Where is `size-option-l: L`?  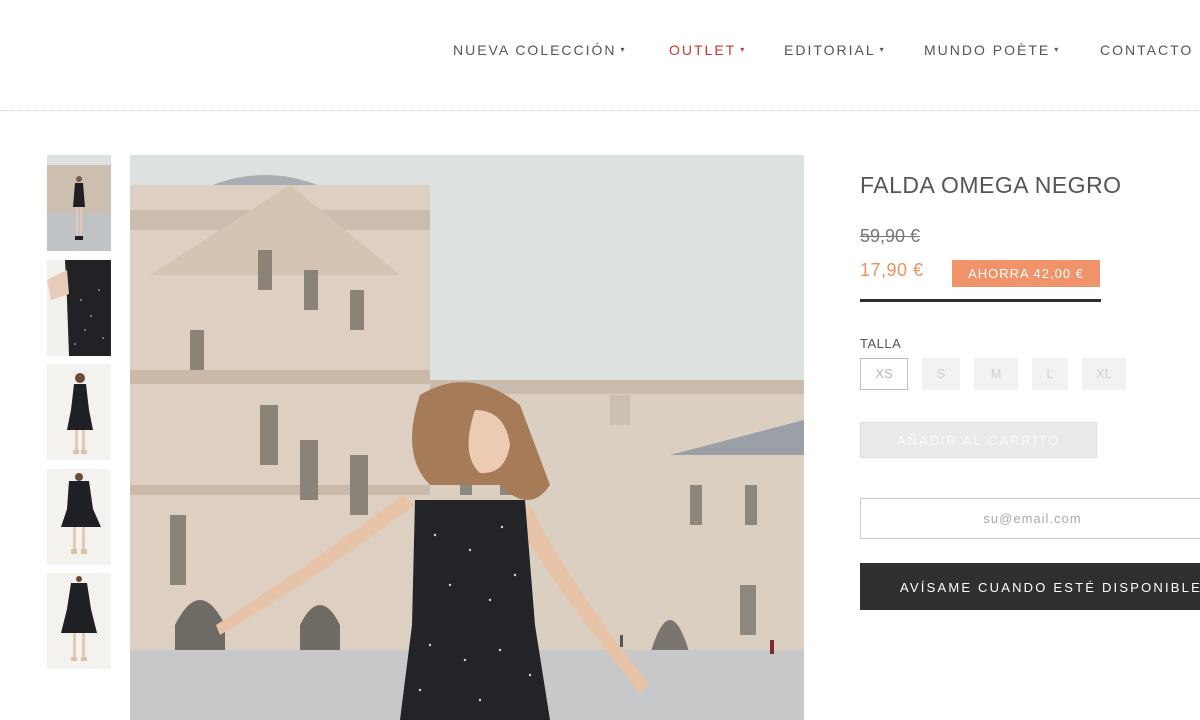
size-option-l: L is located at coordinates (1050, 374).